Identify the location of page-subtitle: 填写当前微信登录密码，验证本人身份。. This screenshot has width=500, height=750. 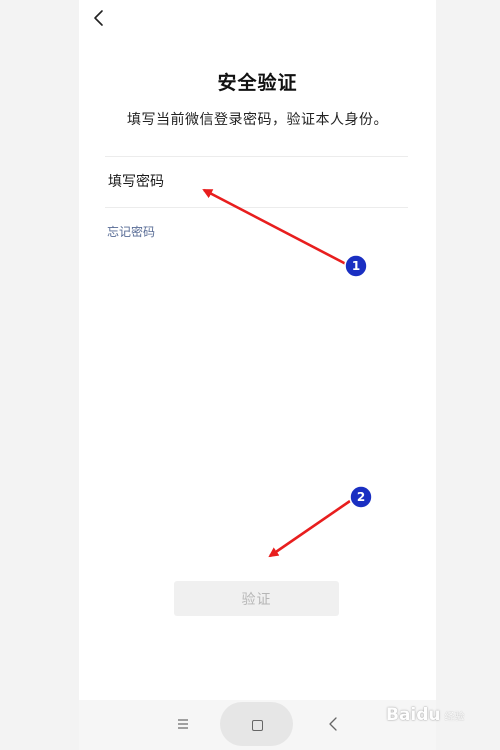
(257, 120).